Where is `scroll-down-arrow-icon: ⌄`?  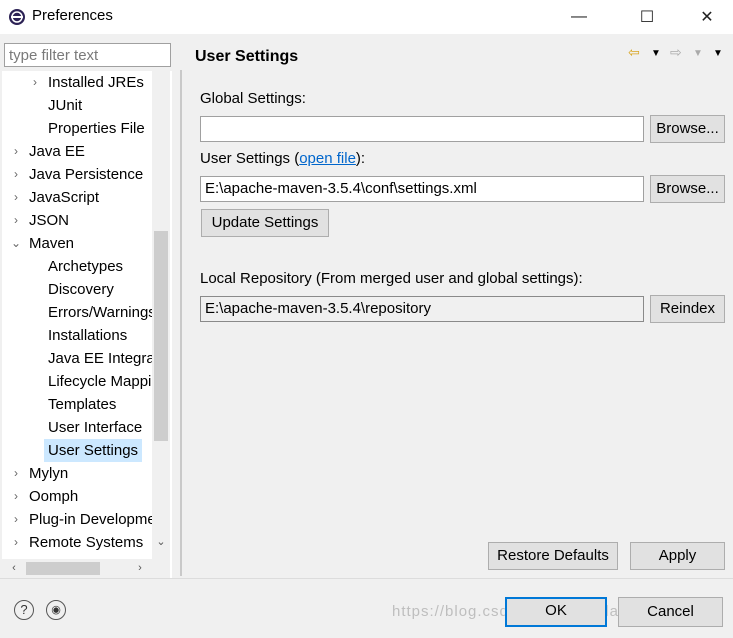
scroll-down-arrow-icon: ⌄ is located at coordinates (161, 542).